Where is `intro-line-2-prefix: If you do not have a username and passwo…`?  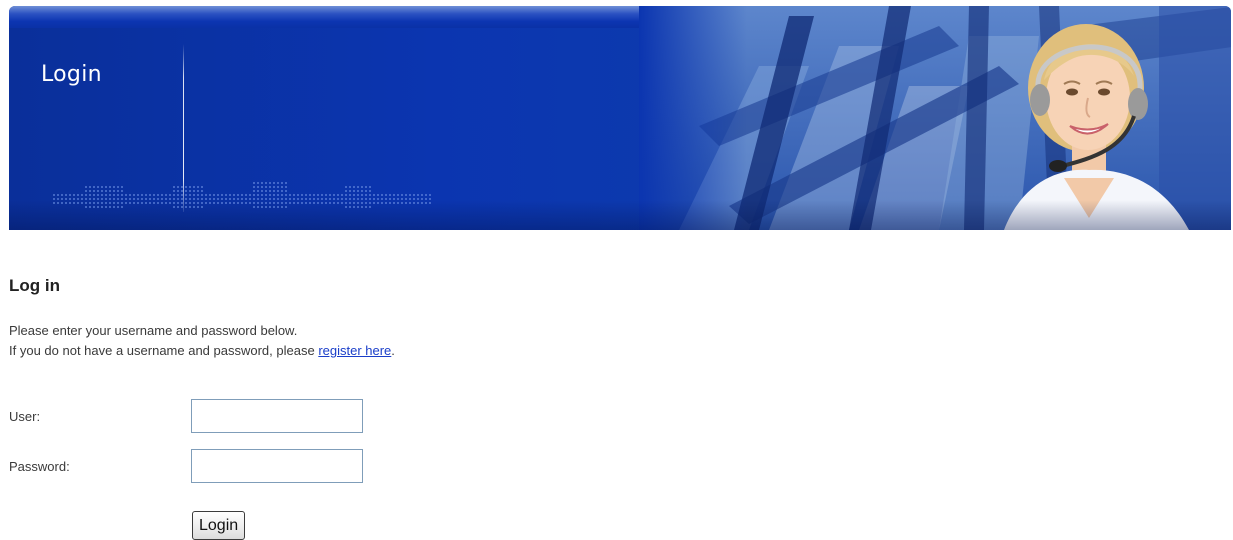
intro-line-2-prefix: If you do not have a username and passwo… is located at coordinates (164, 350).